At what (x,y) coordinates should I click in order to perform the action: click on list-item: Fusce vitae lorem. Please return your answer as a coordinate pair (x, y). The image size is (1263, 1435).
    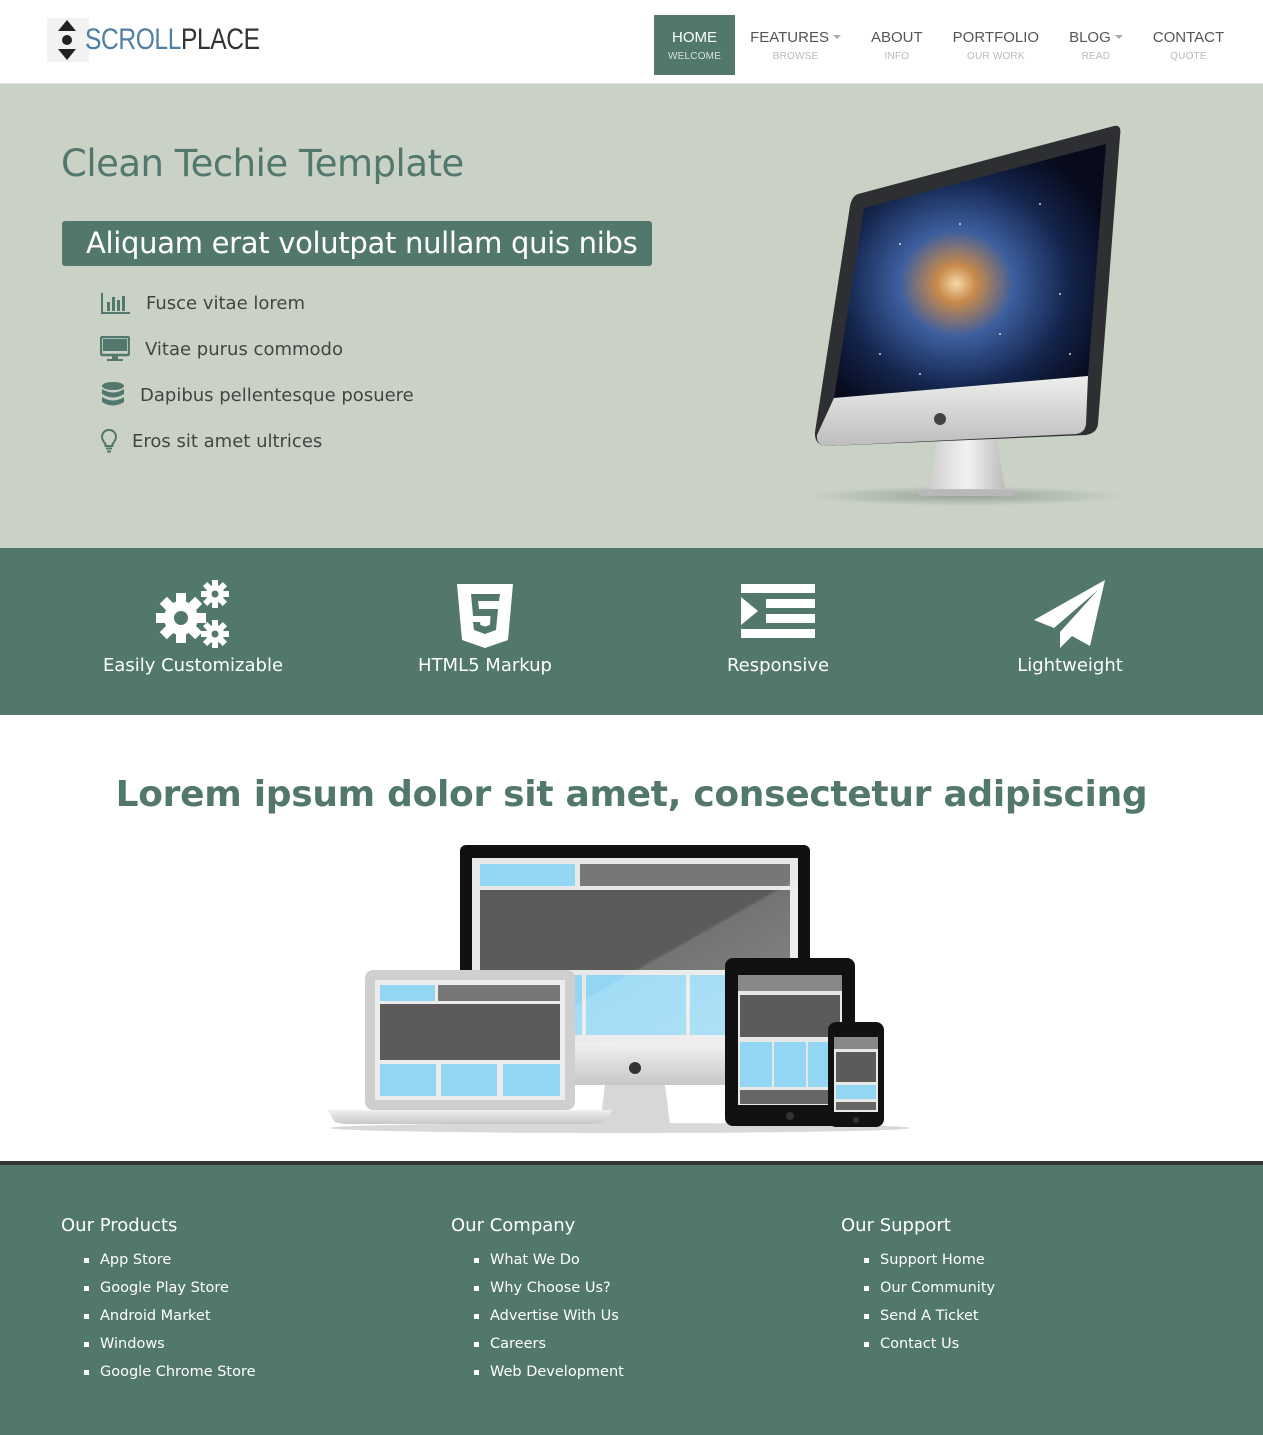
    Looking at the image, I should click on (257, 303).